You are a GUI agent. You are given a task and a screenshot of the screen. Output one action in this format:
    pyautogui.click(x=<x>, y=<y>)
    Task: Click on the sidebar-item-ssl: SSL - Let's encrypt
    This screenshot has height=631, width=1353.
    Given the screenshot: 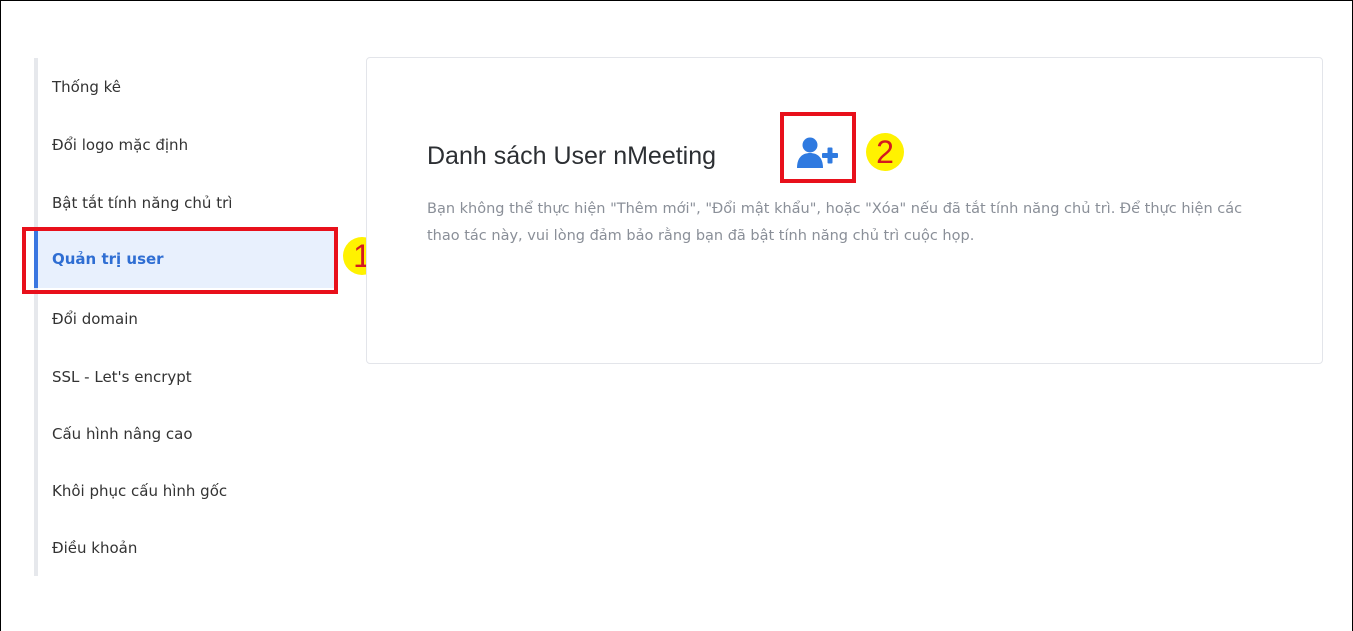 What is the action you would take?
    pyautogui.click(x=188, y=377)
    